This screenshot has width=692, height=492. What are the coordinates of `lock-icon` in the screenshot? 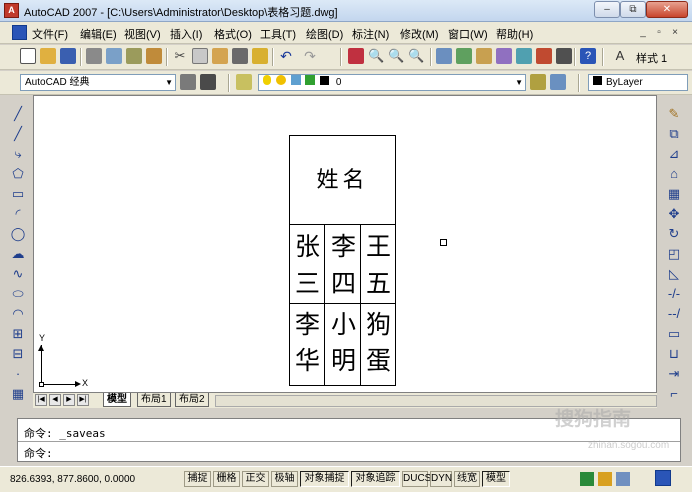 It's located at (605, 479).